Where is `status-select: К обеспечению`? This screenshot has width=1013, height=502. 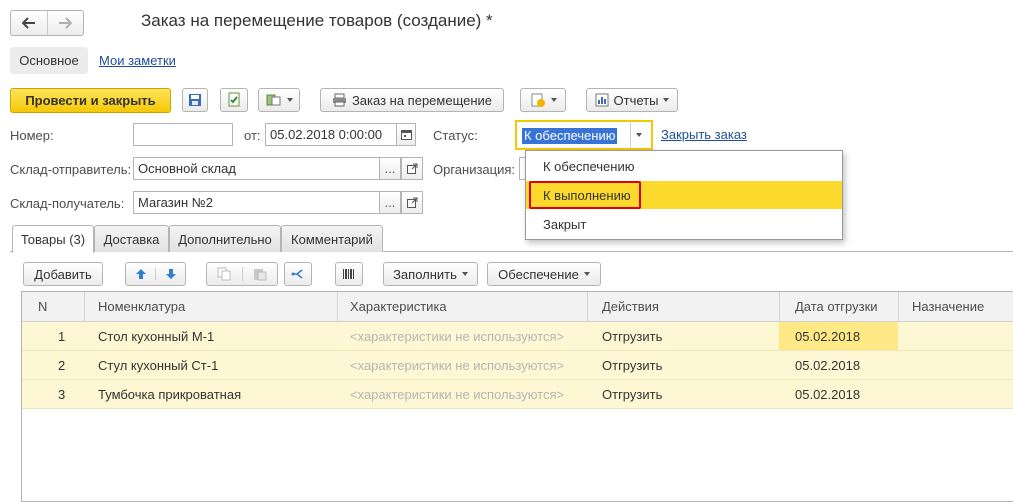
status-select: К обеспечению is located at coordinates (584, 135).